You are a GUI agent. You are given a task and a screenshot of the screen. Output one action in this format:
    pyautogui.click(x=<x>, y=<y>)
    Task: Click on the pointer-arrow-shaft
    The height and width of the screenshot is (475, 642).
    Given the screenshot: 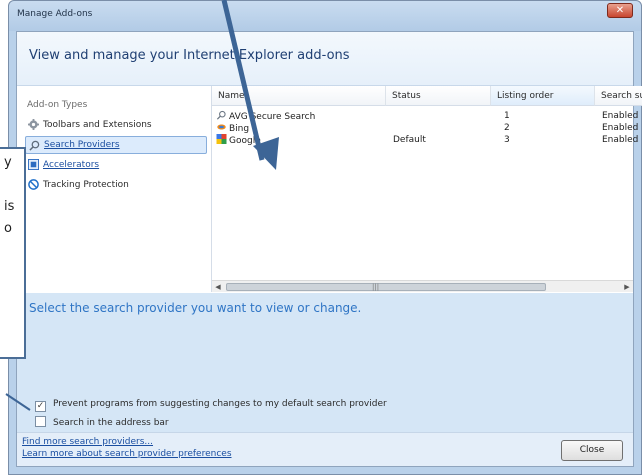 What is the action you would take?
    pyautogui.click(x=243, y=80)
    